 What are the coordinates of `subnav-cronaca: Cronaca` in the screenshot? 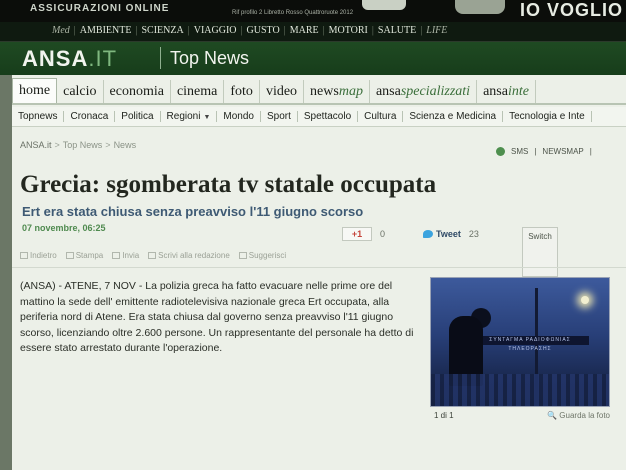 It's located at (90, 116).